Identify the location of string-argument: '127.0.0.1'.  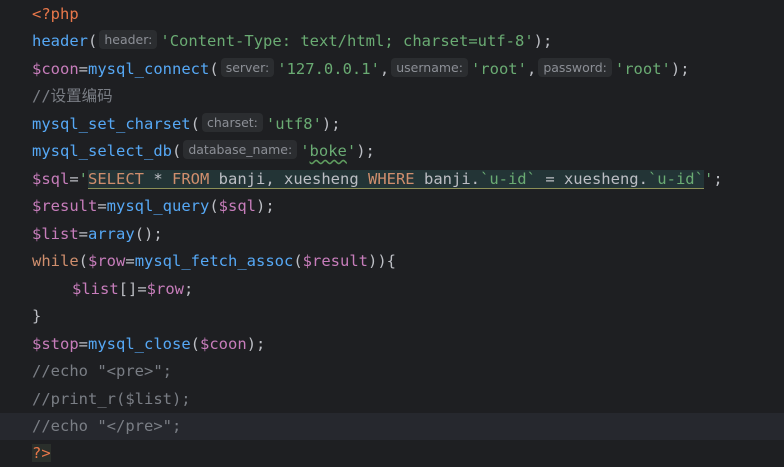
(328, 68).